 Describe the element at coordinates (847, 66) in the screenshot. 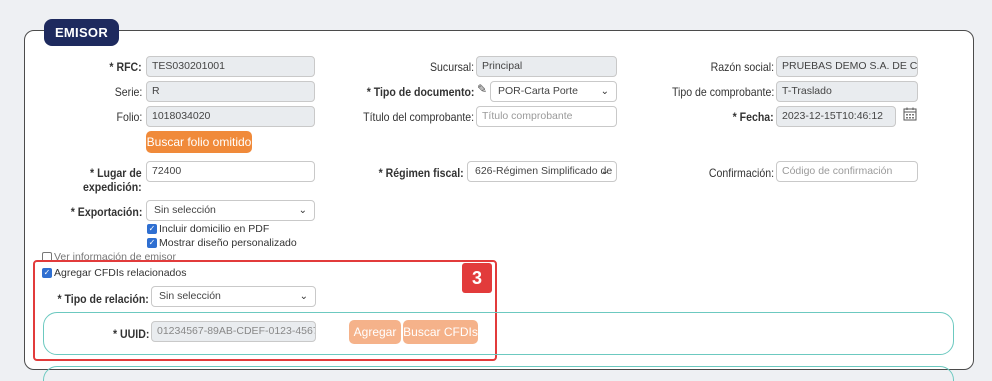

I see `razon-social-field: PRUEBAS DEMO S.A. DE C.V.` at that location.